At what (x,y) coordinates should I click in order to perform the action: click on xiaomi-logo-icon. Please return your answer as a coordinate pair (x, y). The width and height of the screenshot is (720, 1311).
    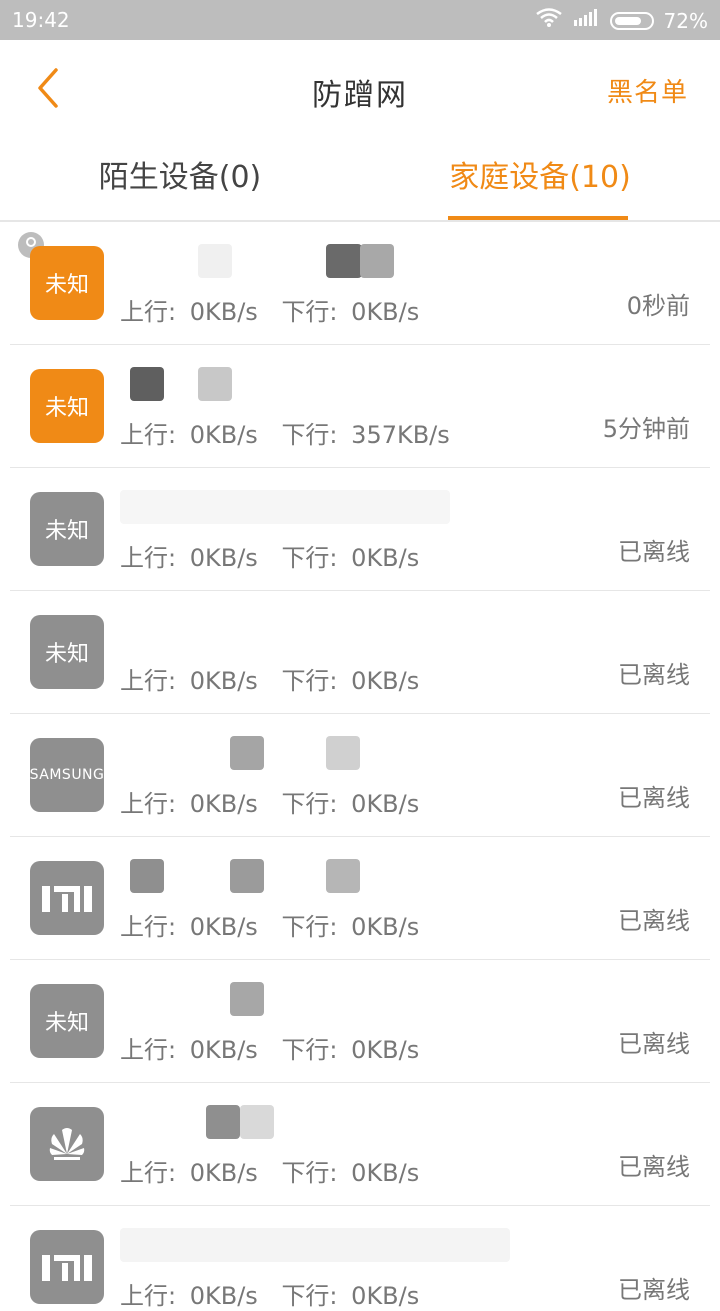
    Looking at the image, I should click on (67, 899).